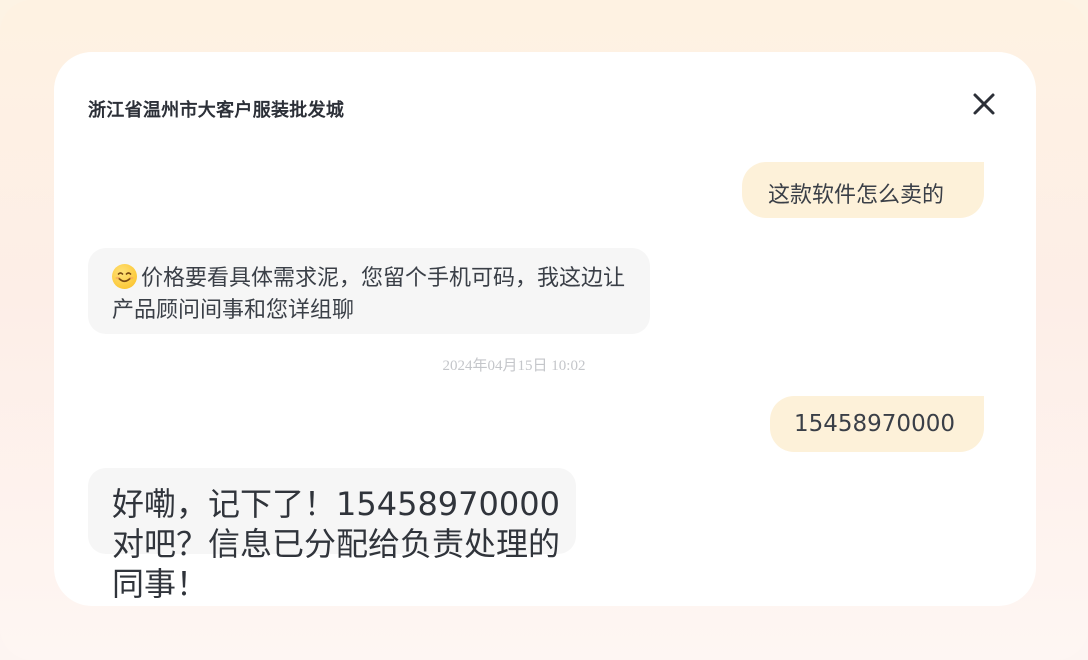 The width and height of the screenshot is (1088, 660). What do you see at coordinates (514, 366) in the screenshot?
I see `message-timestamp: 2024年04月15日 10:02` at bounding box center [514, 366].